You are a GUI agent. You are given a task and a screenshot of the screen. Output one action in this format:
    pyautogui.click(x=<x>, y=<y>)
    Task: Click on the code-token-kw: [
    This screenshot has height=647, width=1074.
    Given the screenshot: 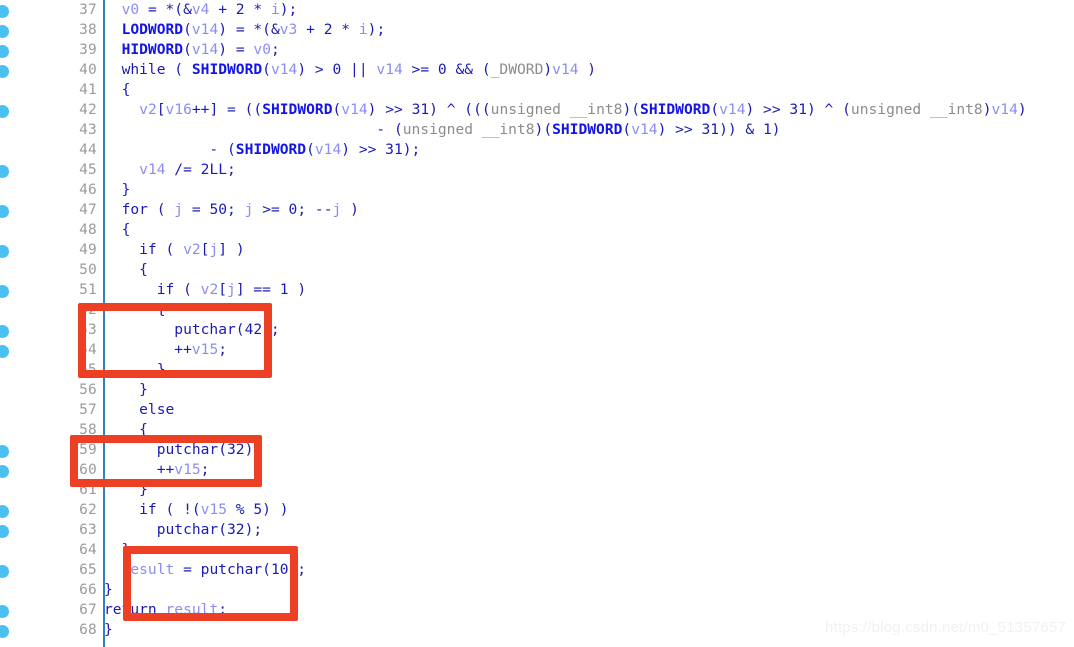 What is the action you would take?
    pyautogui.click(x=223, y=289)
    